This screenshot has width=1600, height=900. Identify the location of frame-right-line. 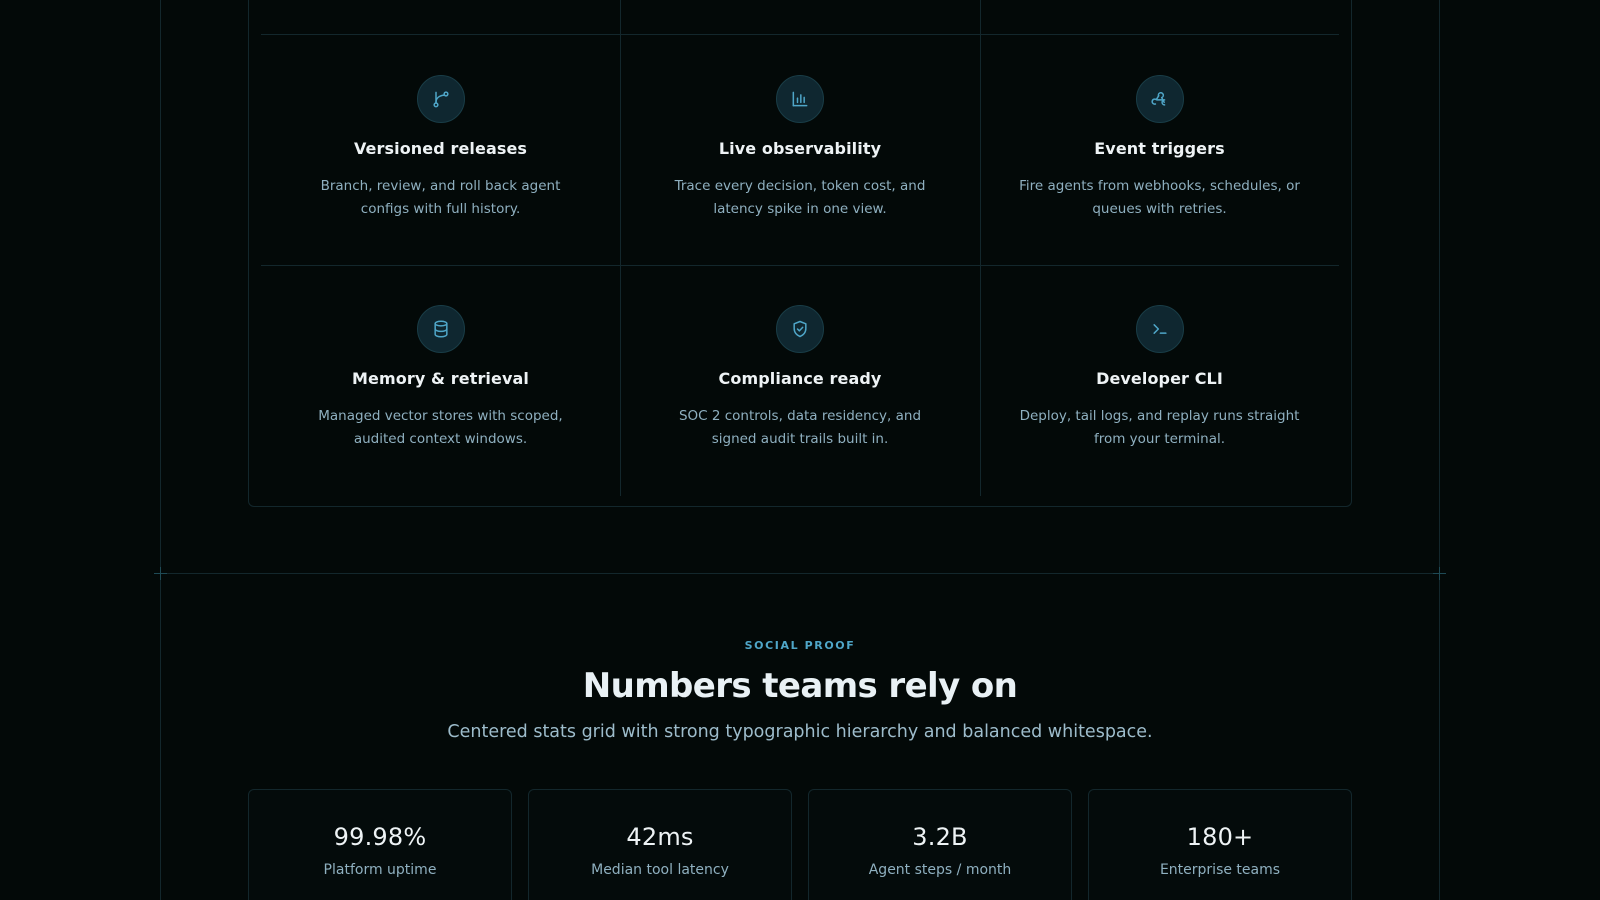
(1439, 450).